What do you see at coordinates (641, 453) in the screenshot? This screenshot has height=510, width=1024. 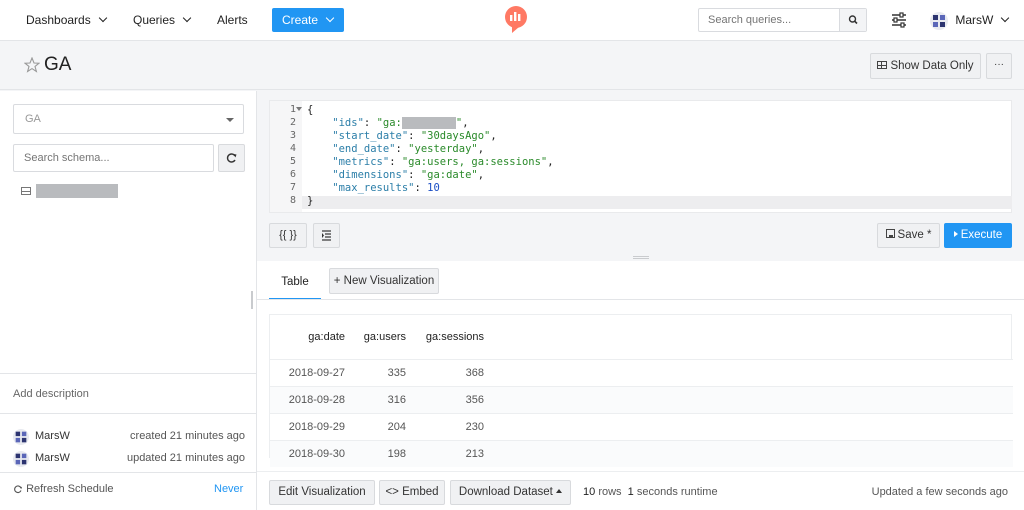 I see `table-row: 2018-09-30 198 213` at bounding box center [641, 453].